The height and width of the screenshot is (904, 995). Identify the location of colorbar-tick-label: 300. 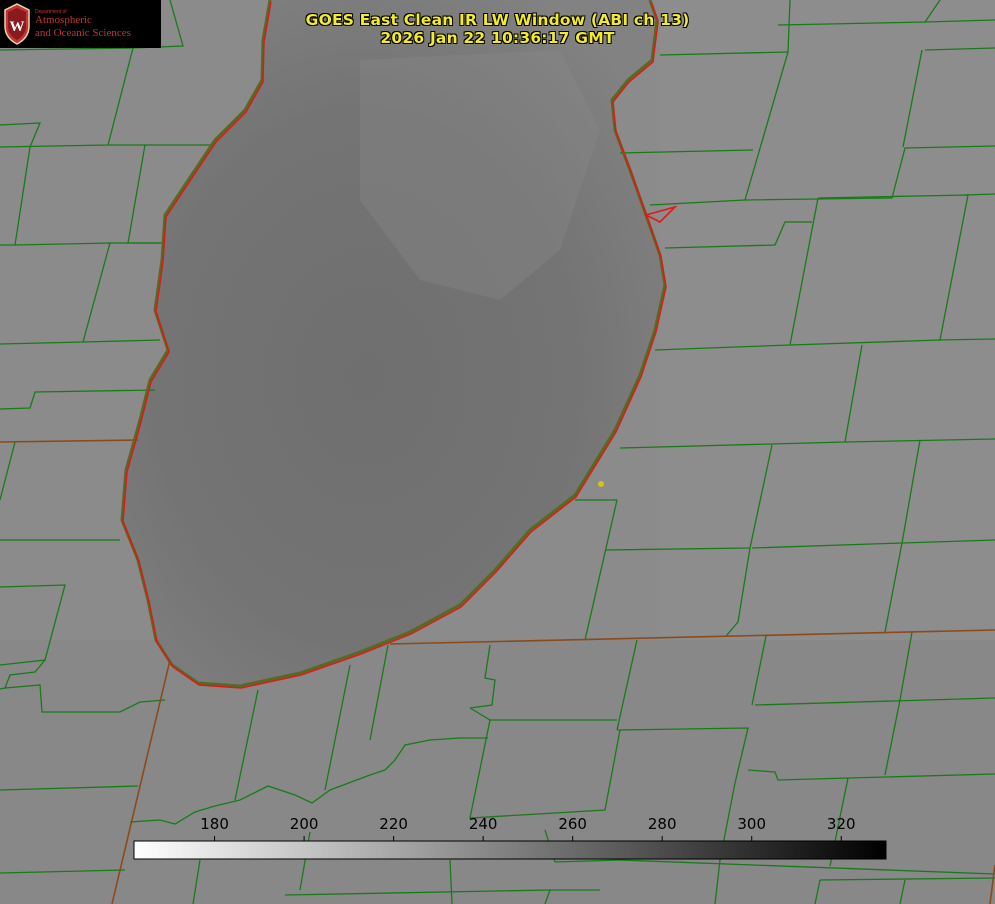
(752, 824).